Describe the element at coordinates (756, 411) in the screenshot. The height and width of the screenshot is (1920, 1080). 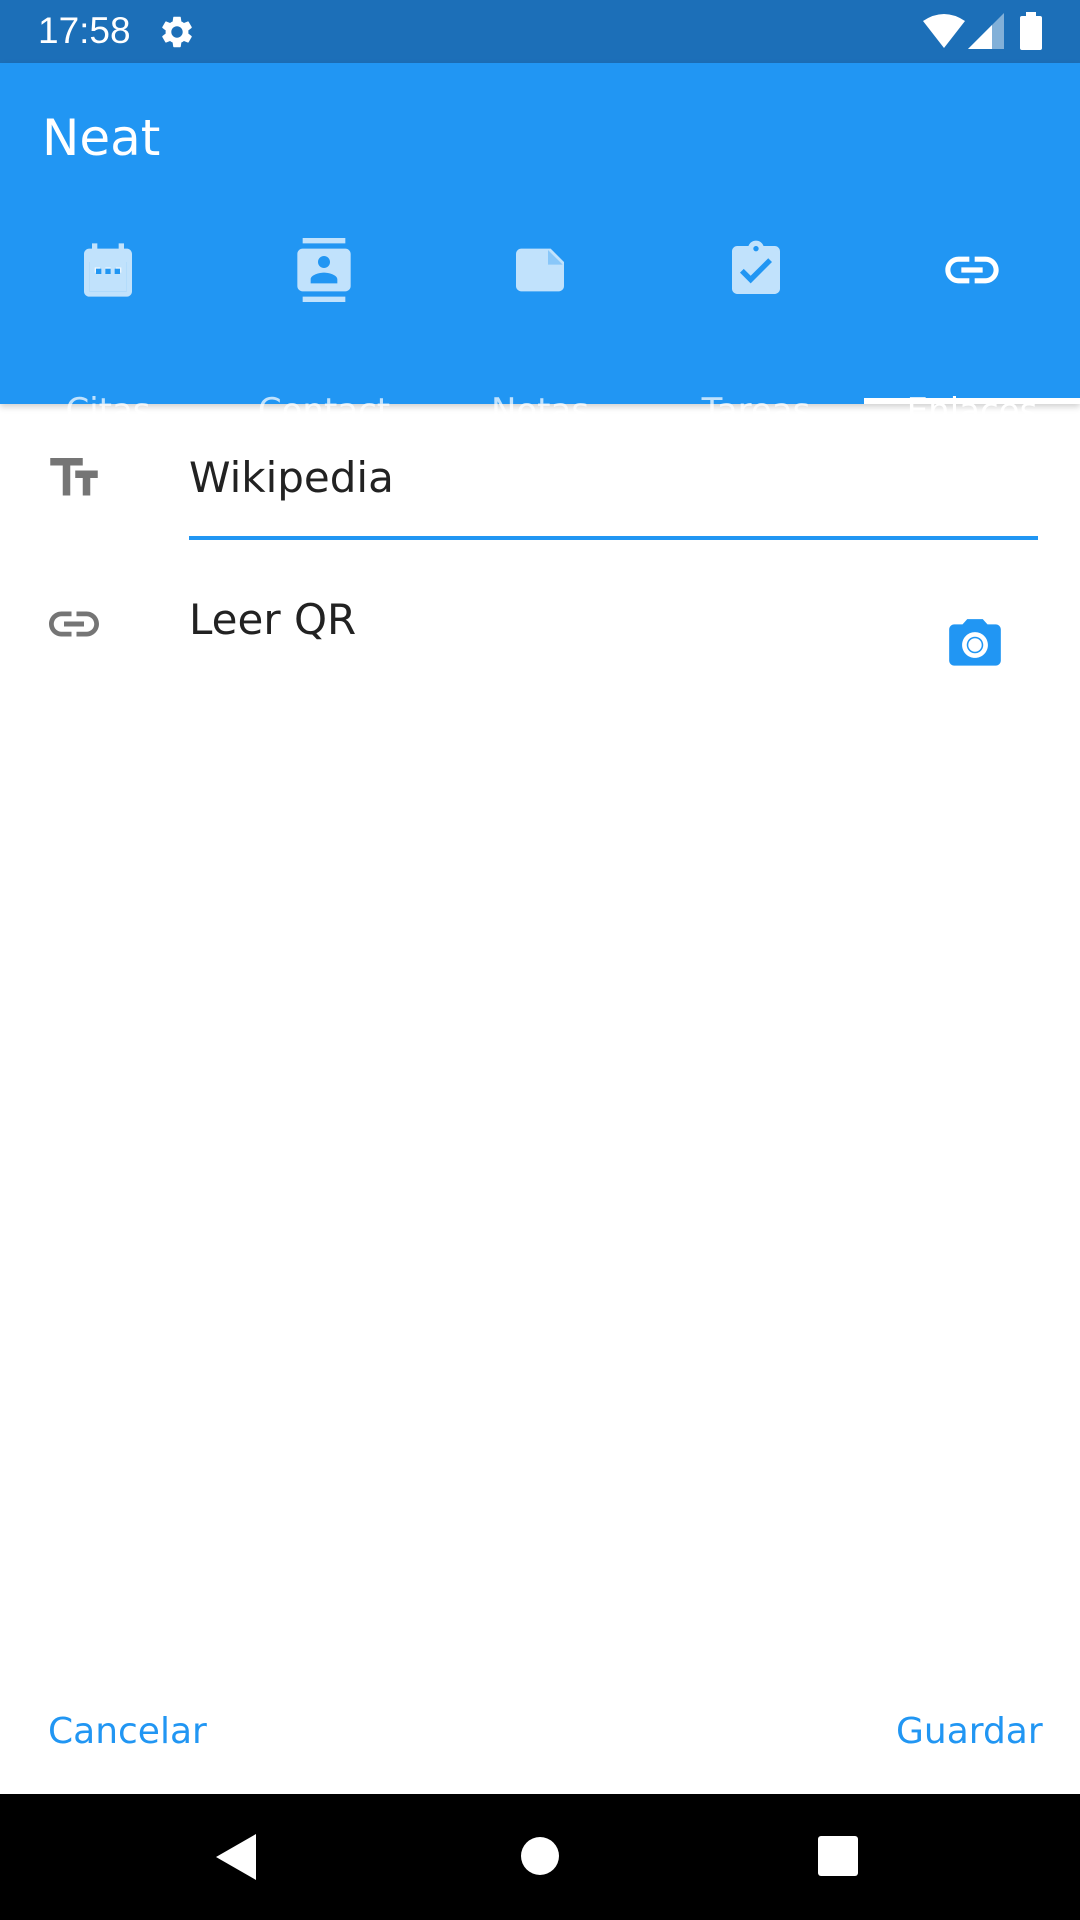
I see `tab-label: Tareas` at that location.